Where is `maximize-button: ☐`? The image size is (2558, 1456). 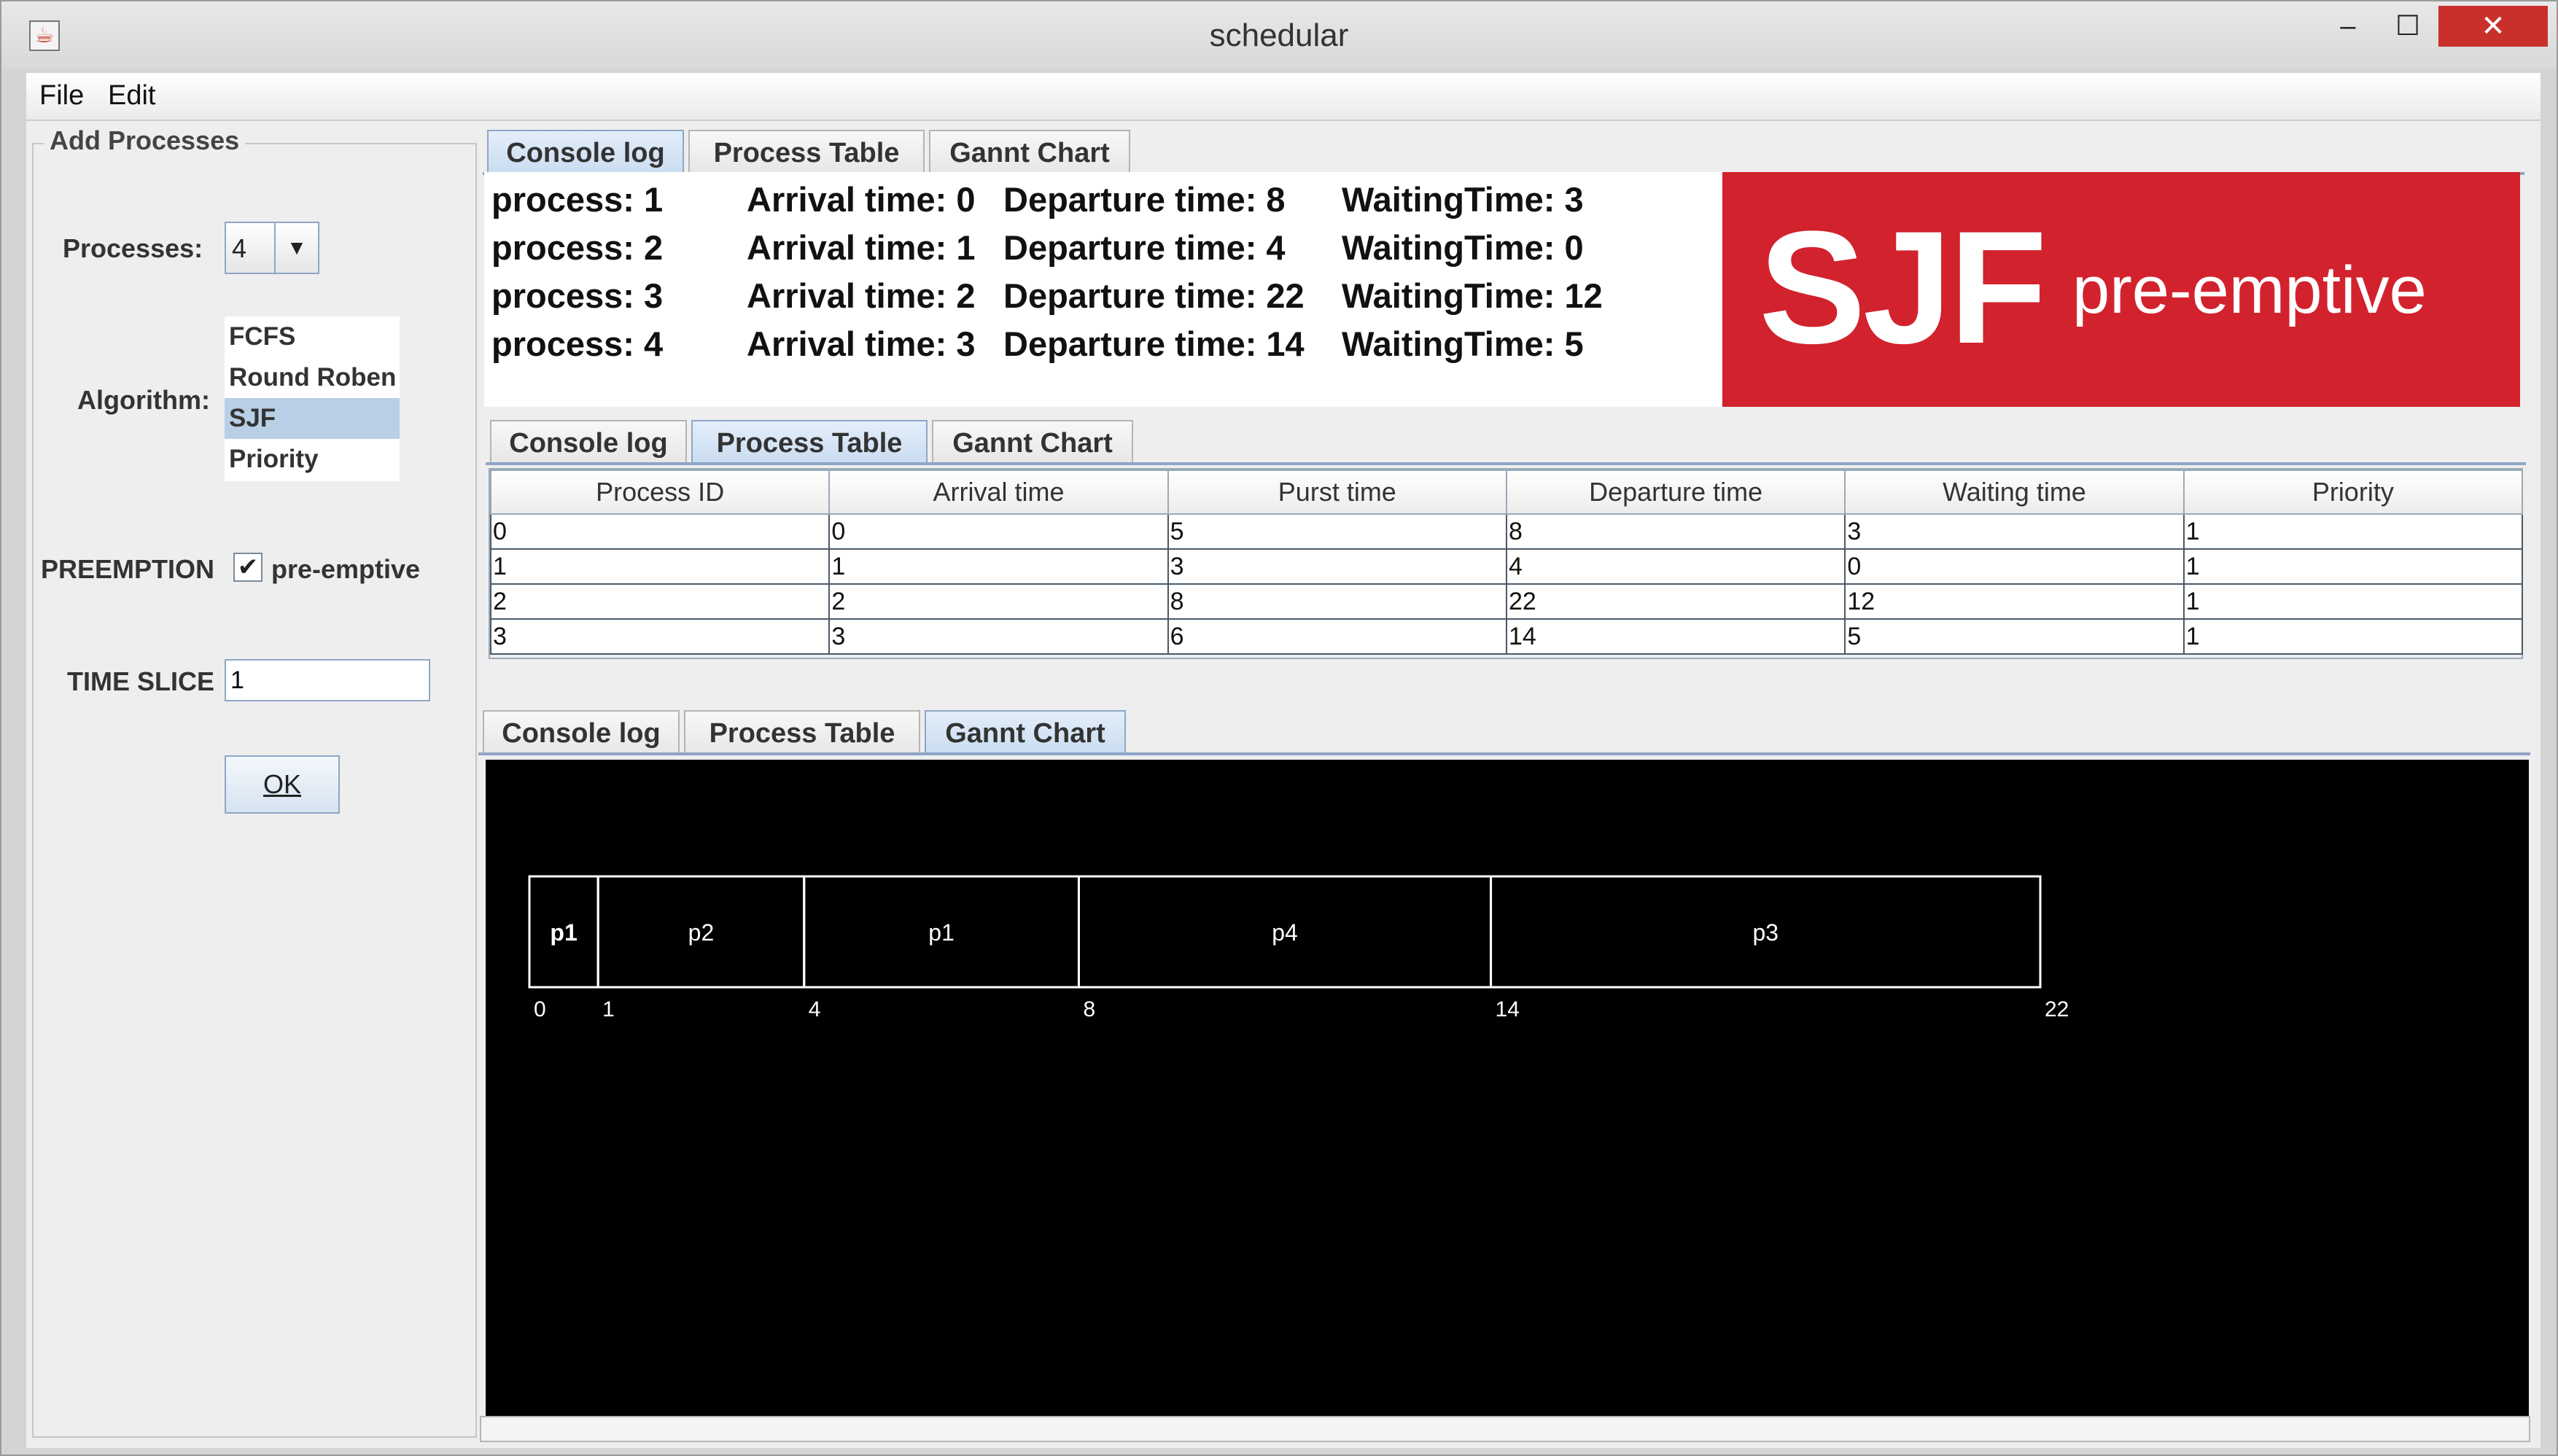
maximize-button: ☐ is located at coordinates (2408, 26).